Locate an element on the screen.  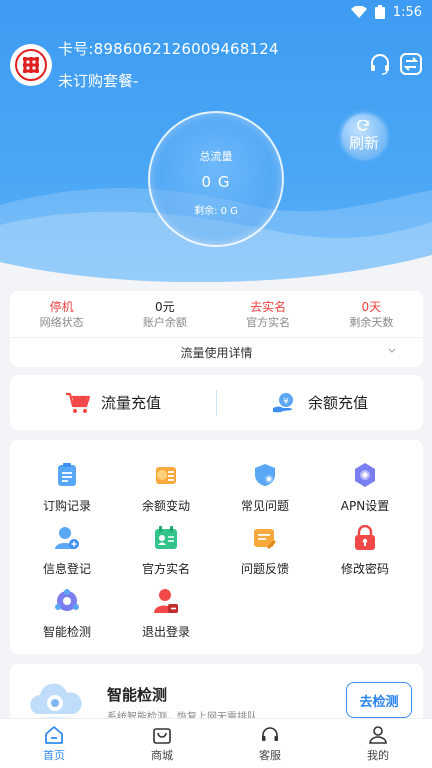
real-name-icon is located at coordinates (166, 537).